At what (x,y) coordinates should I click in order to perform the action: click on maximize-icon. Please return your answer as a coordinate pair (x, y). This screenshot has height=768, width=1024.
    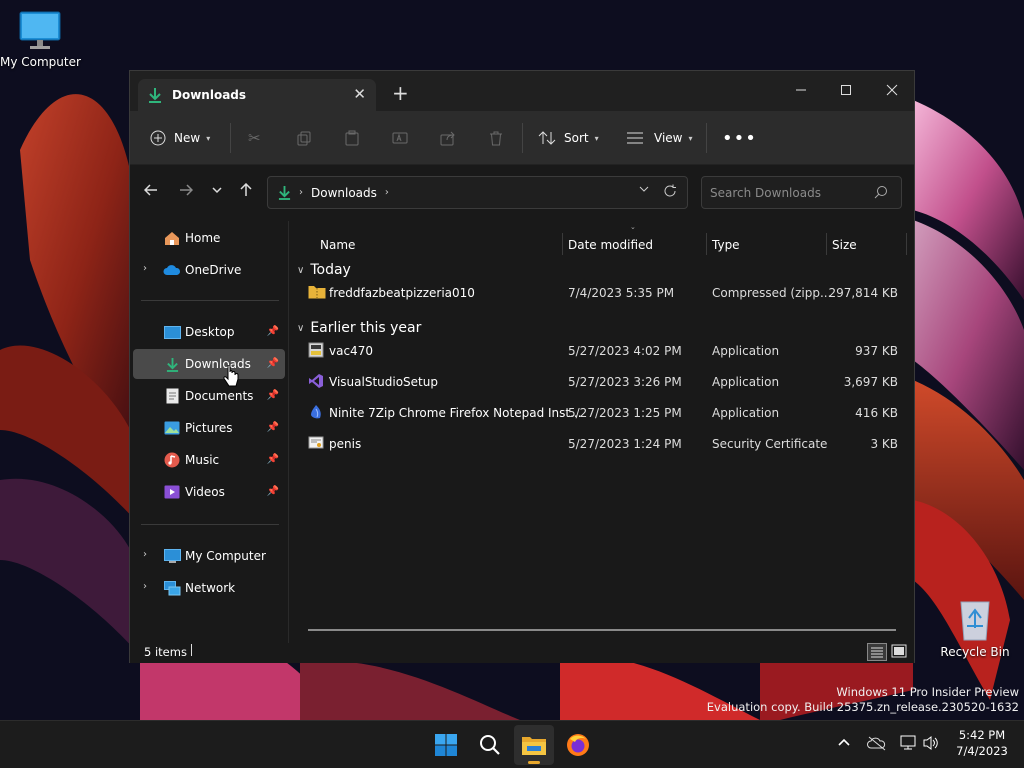
    Looking at the image, I should click on (846, 90).